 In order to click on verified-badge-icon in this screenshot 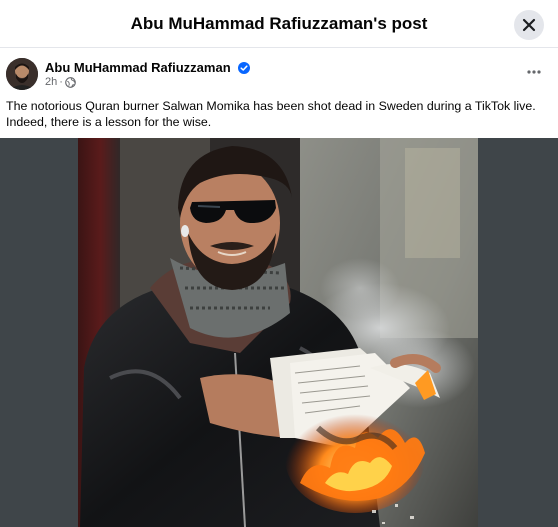, I will do `click(244, 68)`.